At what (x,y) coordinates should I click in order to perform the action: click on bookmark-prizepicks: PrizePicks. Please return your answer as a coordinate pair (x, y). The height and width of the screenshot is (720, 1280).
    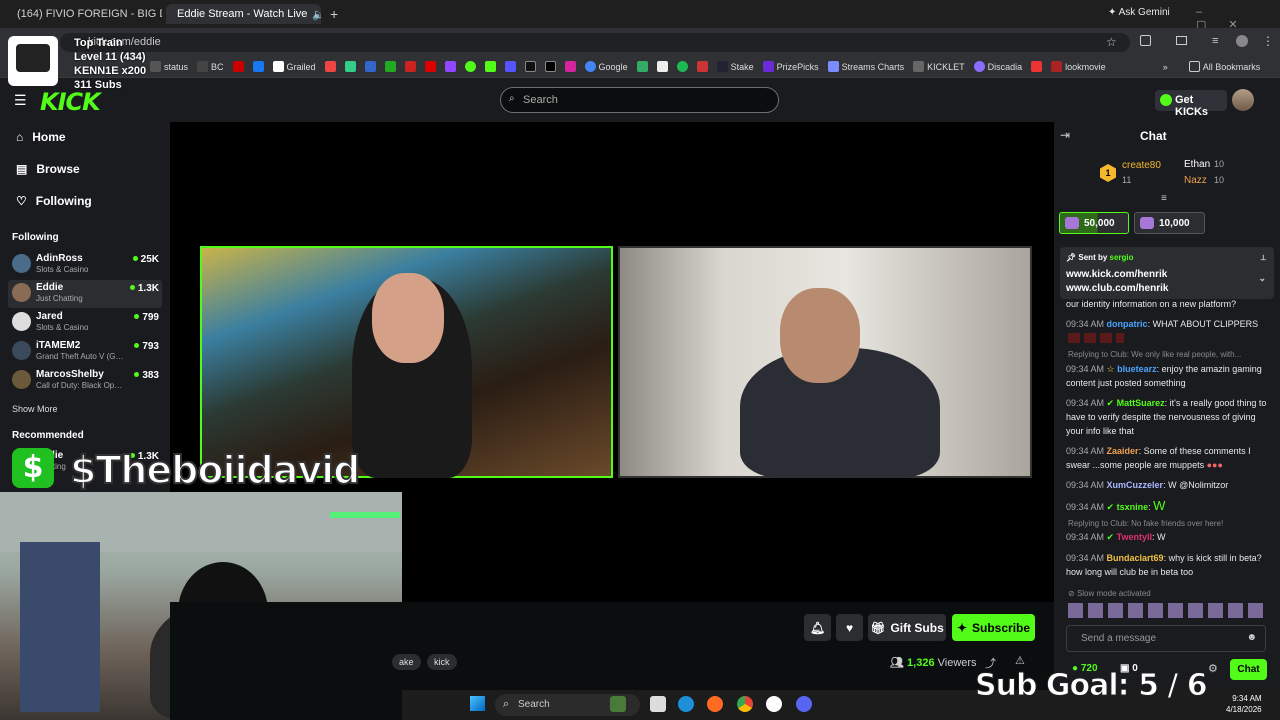
    Looking at the image, I should click on (790, 66).